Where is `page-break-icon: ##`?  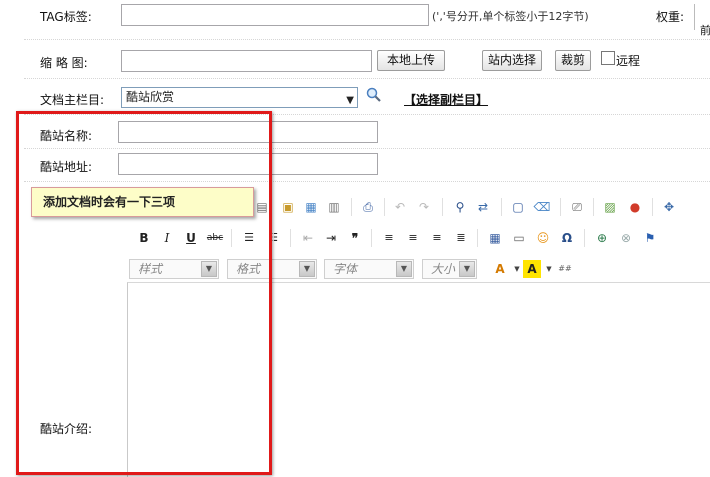
page-break-icon: ## is located at coordinates (565, 269).